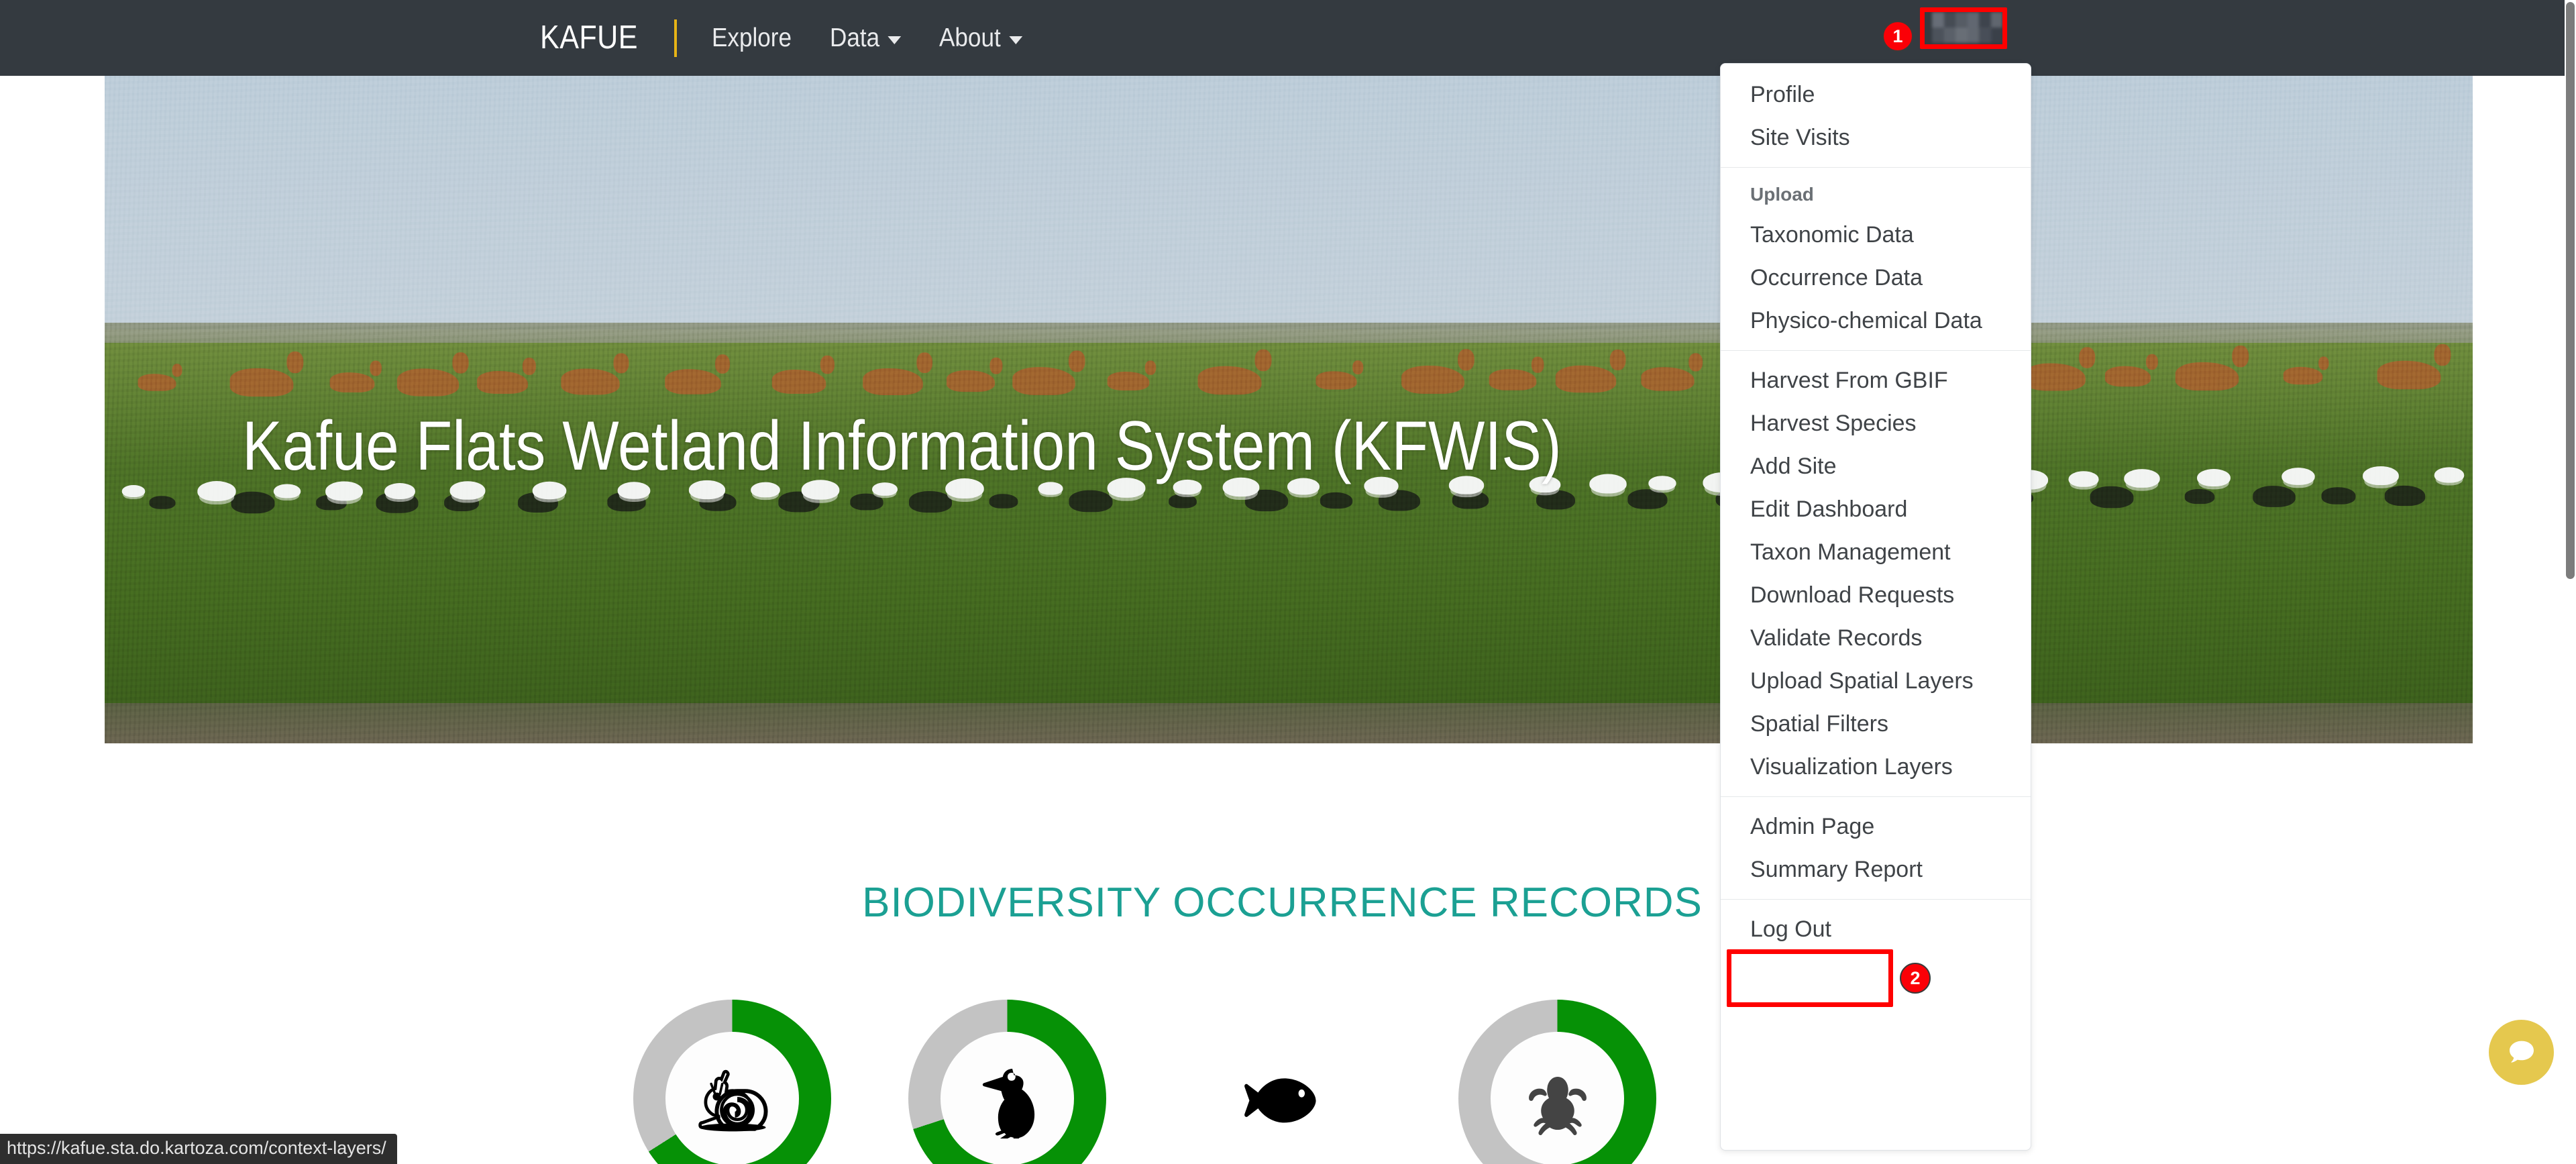  What do you see at coordinates (1876, 94) in the screenshot?
I see `menu-item-profile: Profile` at bounding box center [1876, 94].